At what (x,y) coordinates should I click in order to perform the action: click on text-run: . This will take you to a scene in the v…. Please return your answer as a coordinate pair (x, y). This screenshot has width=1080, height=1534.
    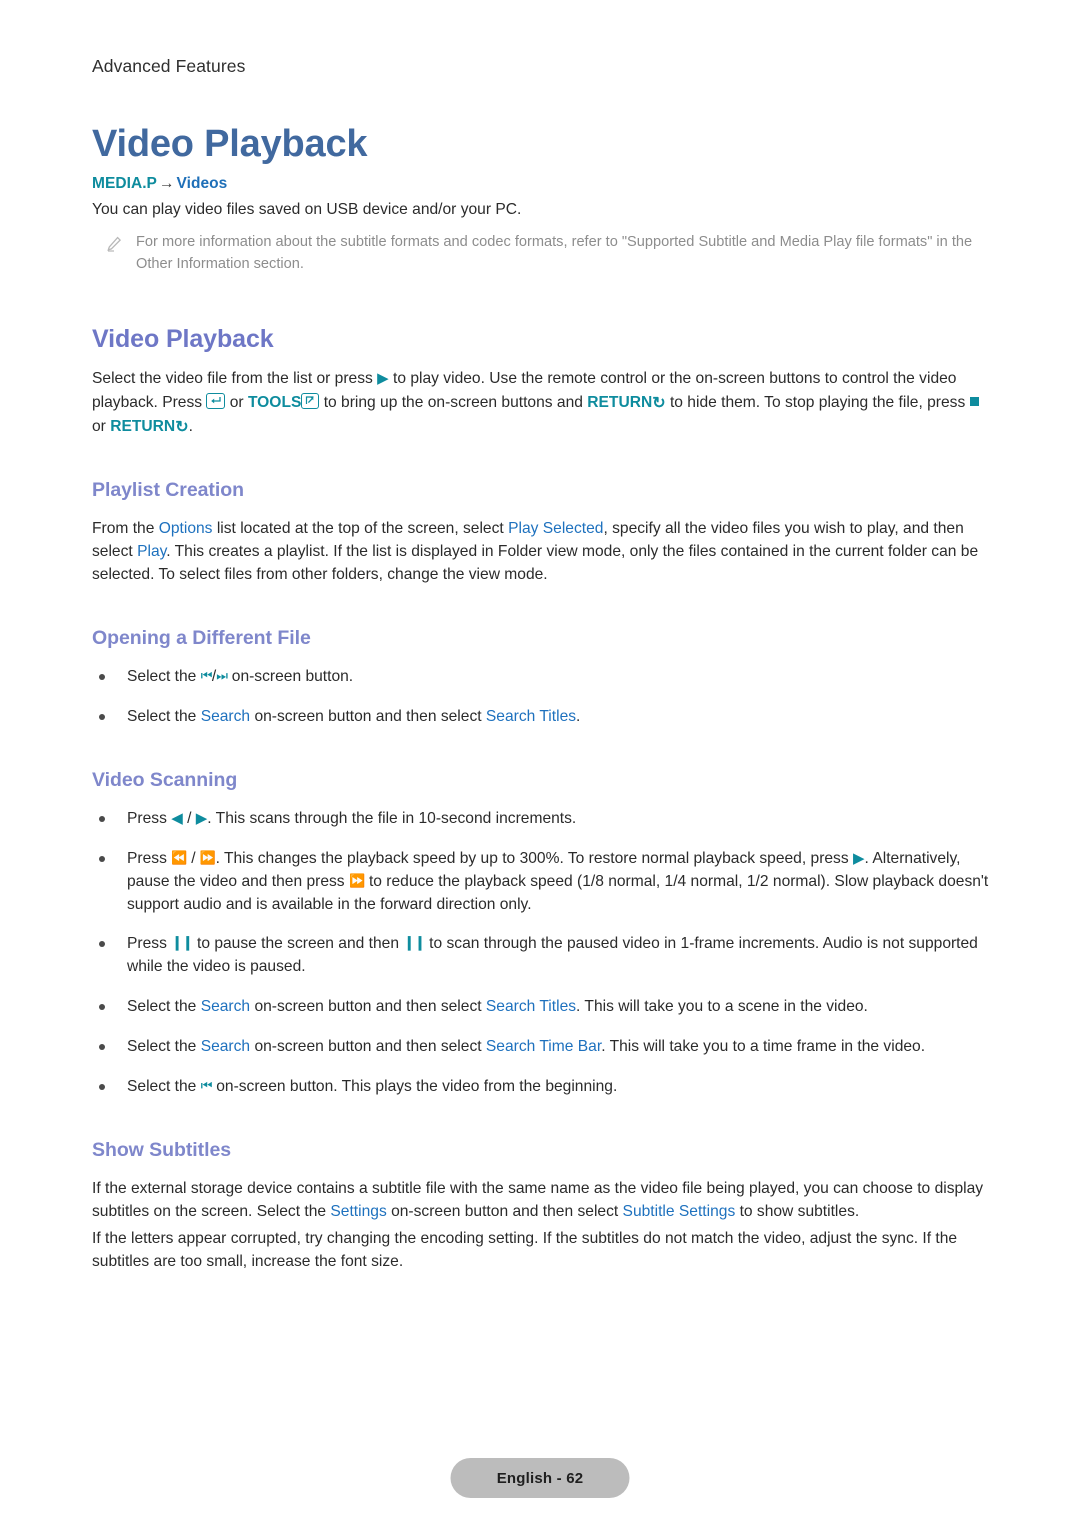
    Looking at the image, I should click on (722, 1007).